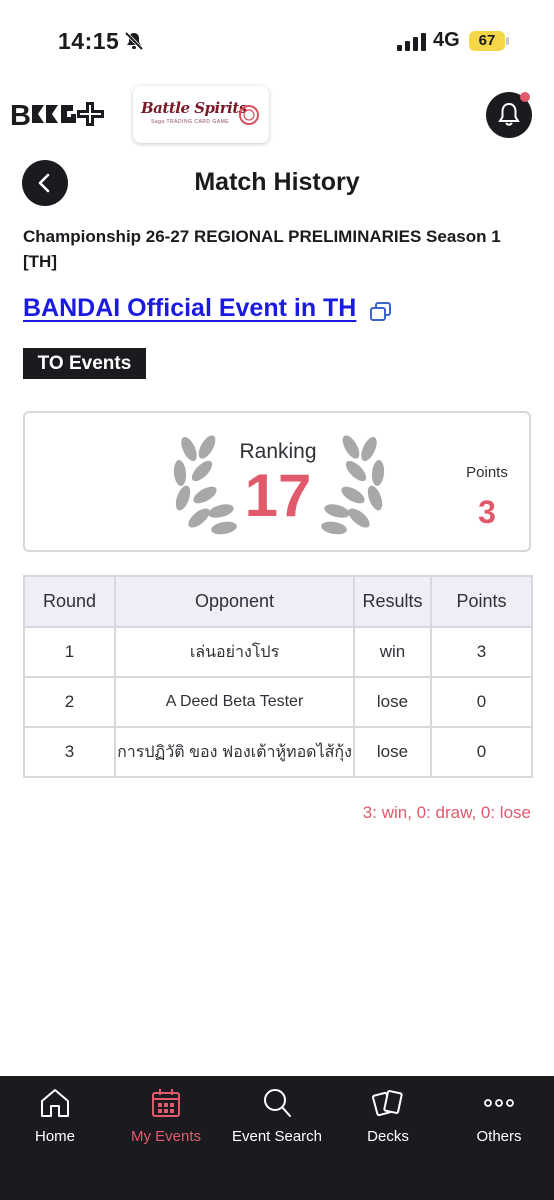 The width and height of the screenshot is (554, 1200). I want to click on column-header-results: Results, so click(392, 601).